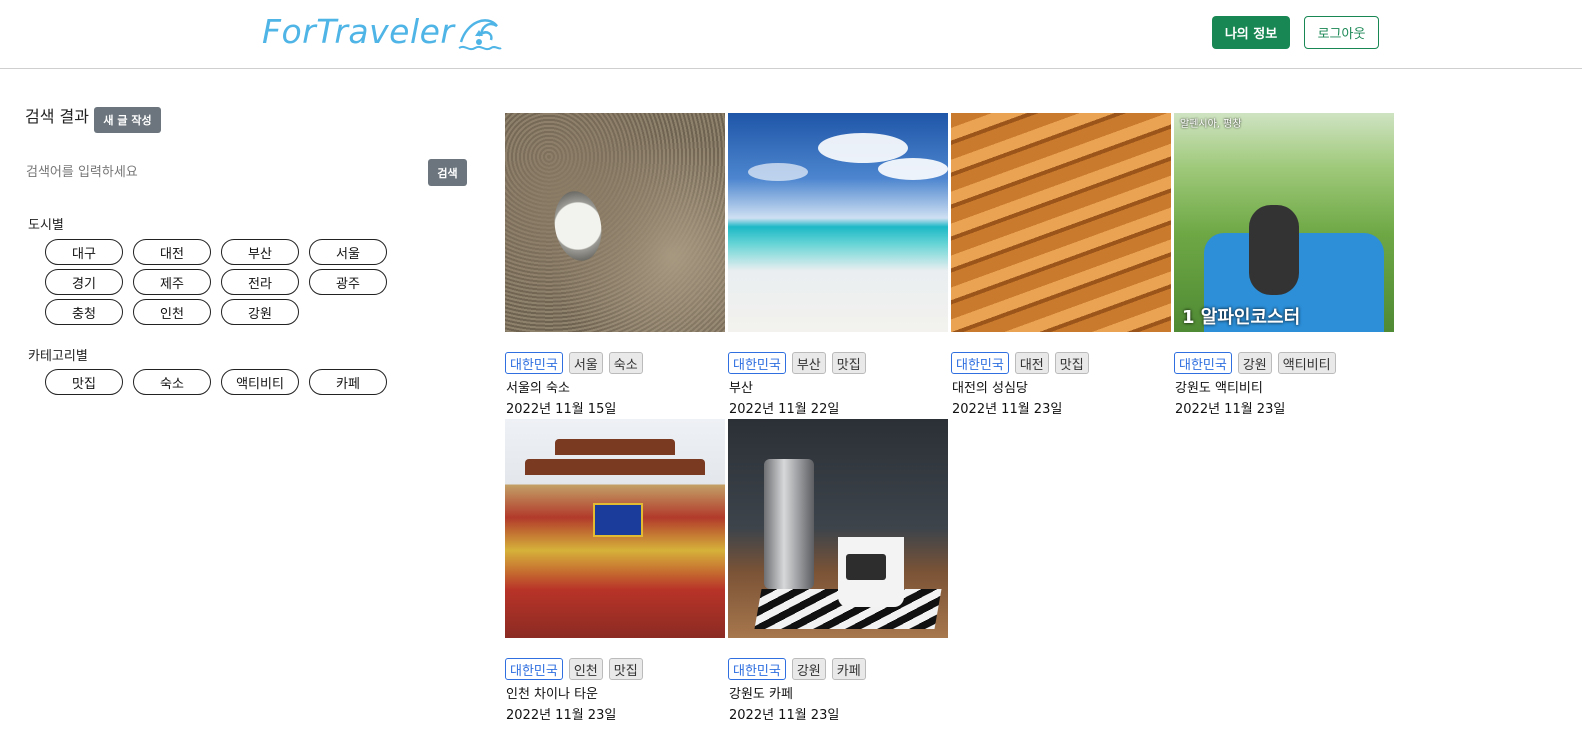 The height and width of the screenshot is (743, 1582). I want to click on image-caption: 1 알파인코스터, so click(1241, 317).